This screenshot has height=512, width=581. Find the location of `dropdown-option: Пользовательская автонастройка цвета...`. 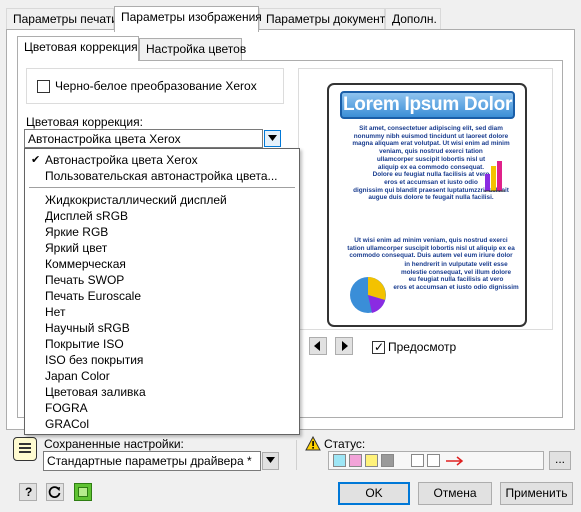

dropdown-option: Пользовательская автонастройка цвета... is located at coordinates (162, 176).